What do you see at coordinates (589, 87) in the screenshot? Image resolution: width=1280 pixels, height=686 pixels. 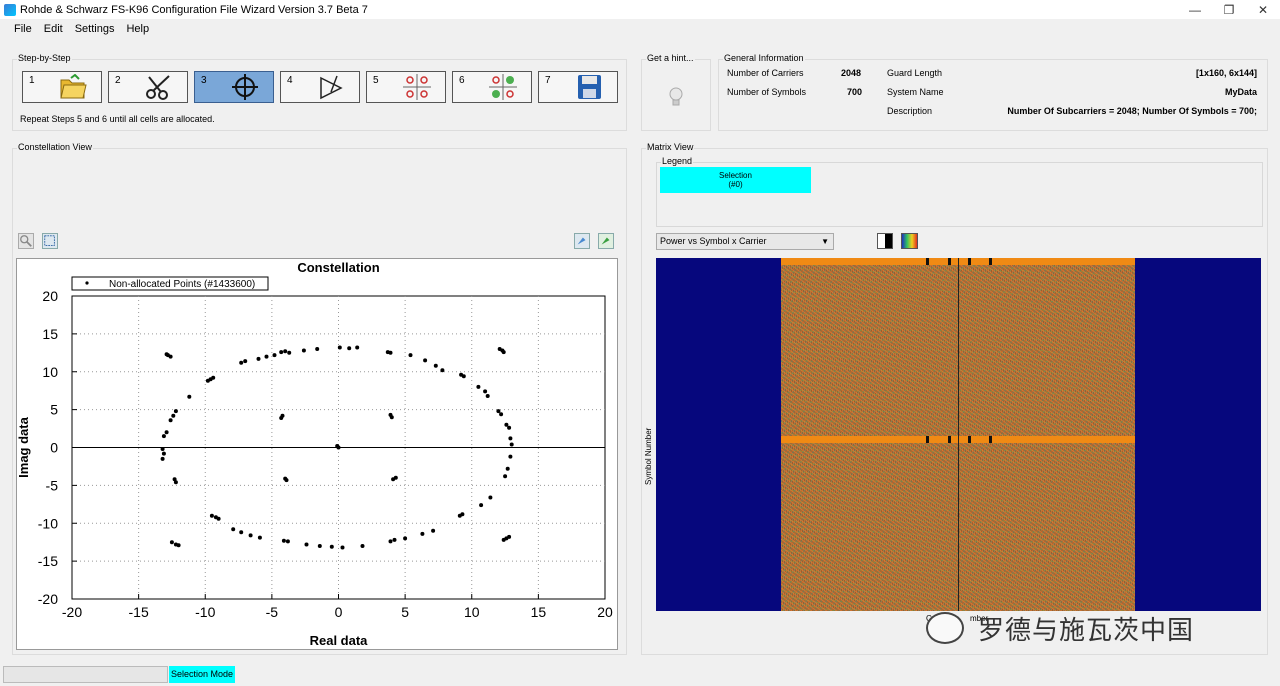 I see `save-disk-icon` at bounding box center [589, 87].